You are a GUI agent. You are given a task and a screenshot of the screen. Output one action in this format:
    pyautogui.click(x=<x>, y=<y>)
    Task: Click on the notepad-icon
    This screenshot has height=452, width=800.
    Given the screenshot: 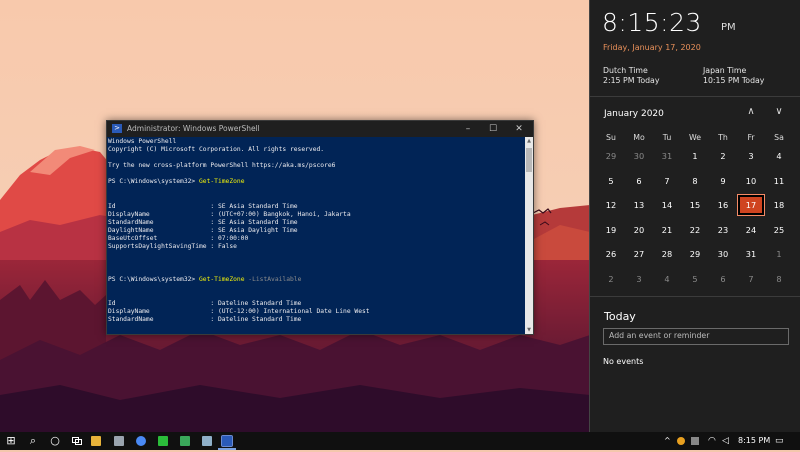 What is the action you would take?
    pyautogui.click(x=207, y=441)
    